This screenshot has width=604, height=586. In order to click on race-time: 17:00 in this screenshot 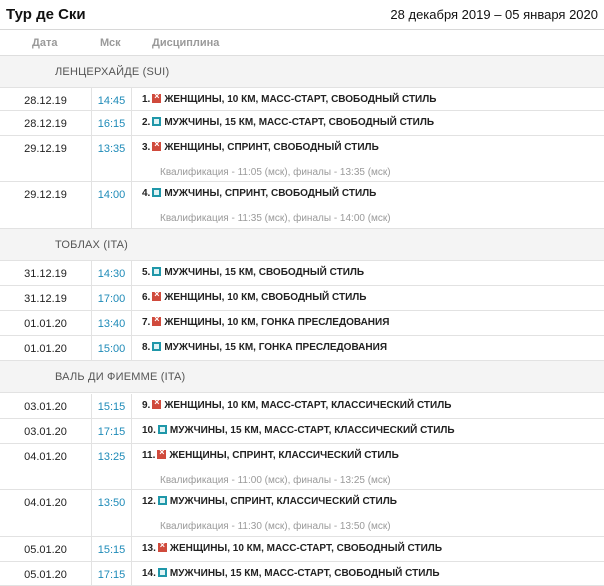, I will do `click(112, 298)`.